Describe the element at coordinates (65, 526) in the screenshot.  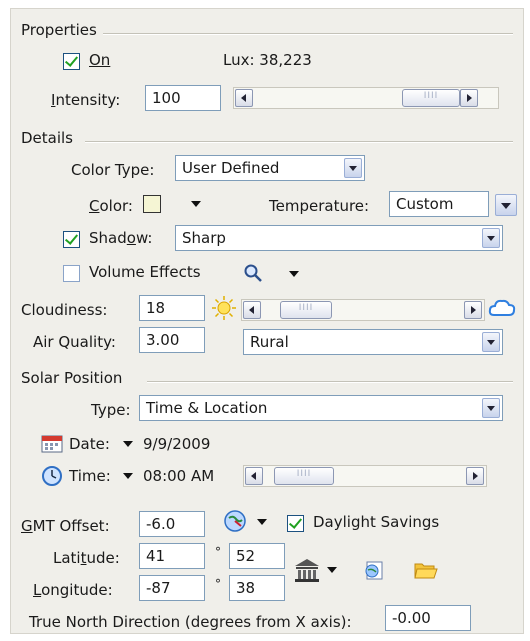
I see `gmt-offset-label: GMT Offset:` at that location.